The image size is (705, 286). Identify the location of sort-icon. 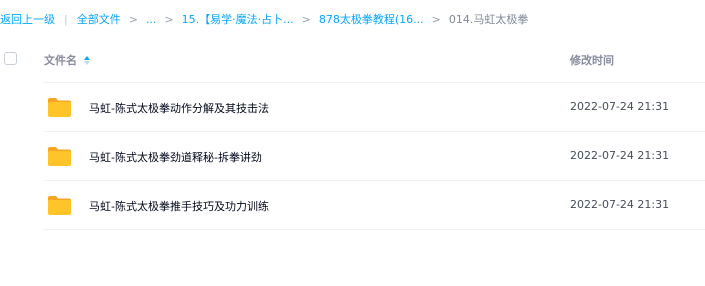
(87, 60).